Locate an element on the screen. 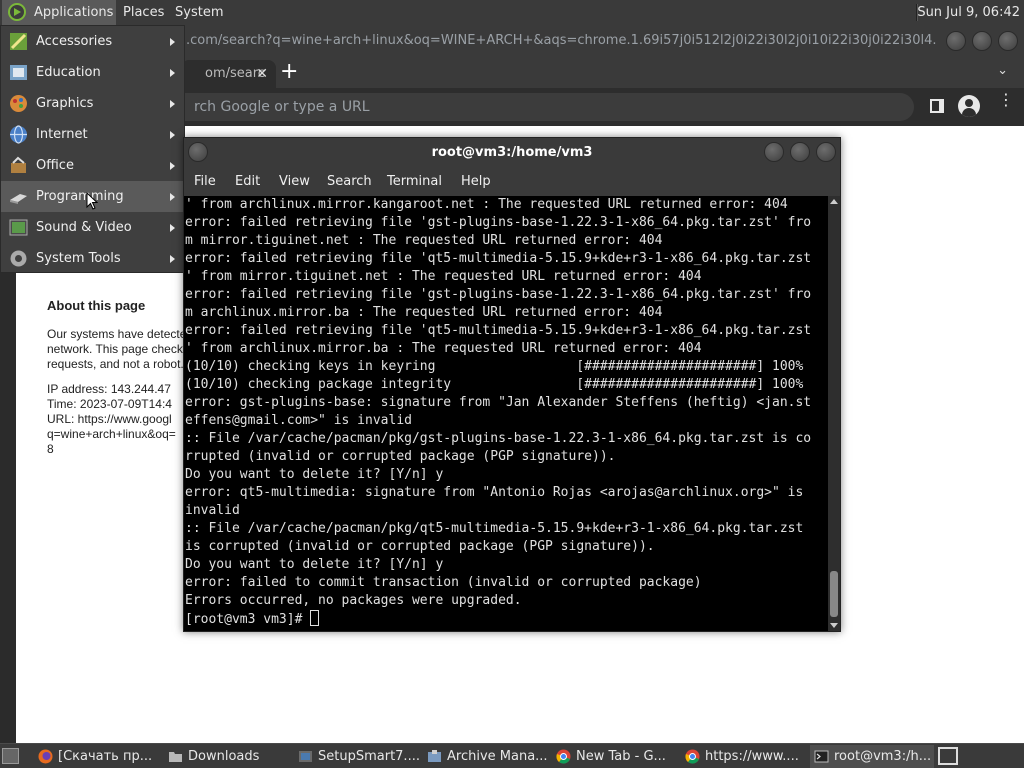  accessories-icon is located at coordinates (18, 41).